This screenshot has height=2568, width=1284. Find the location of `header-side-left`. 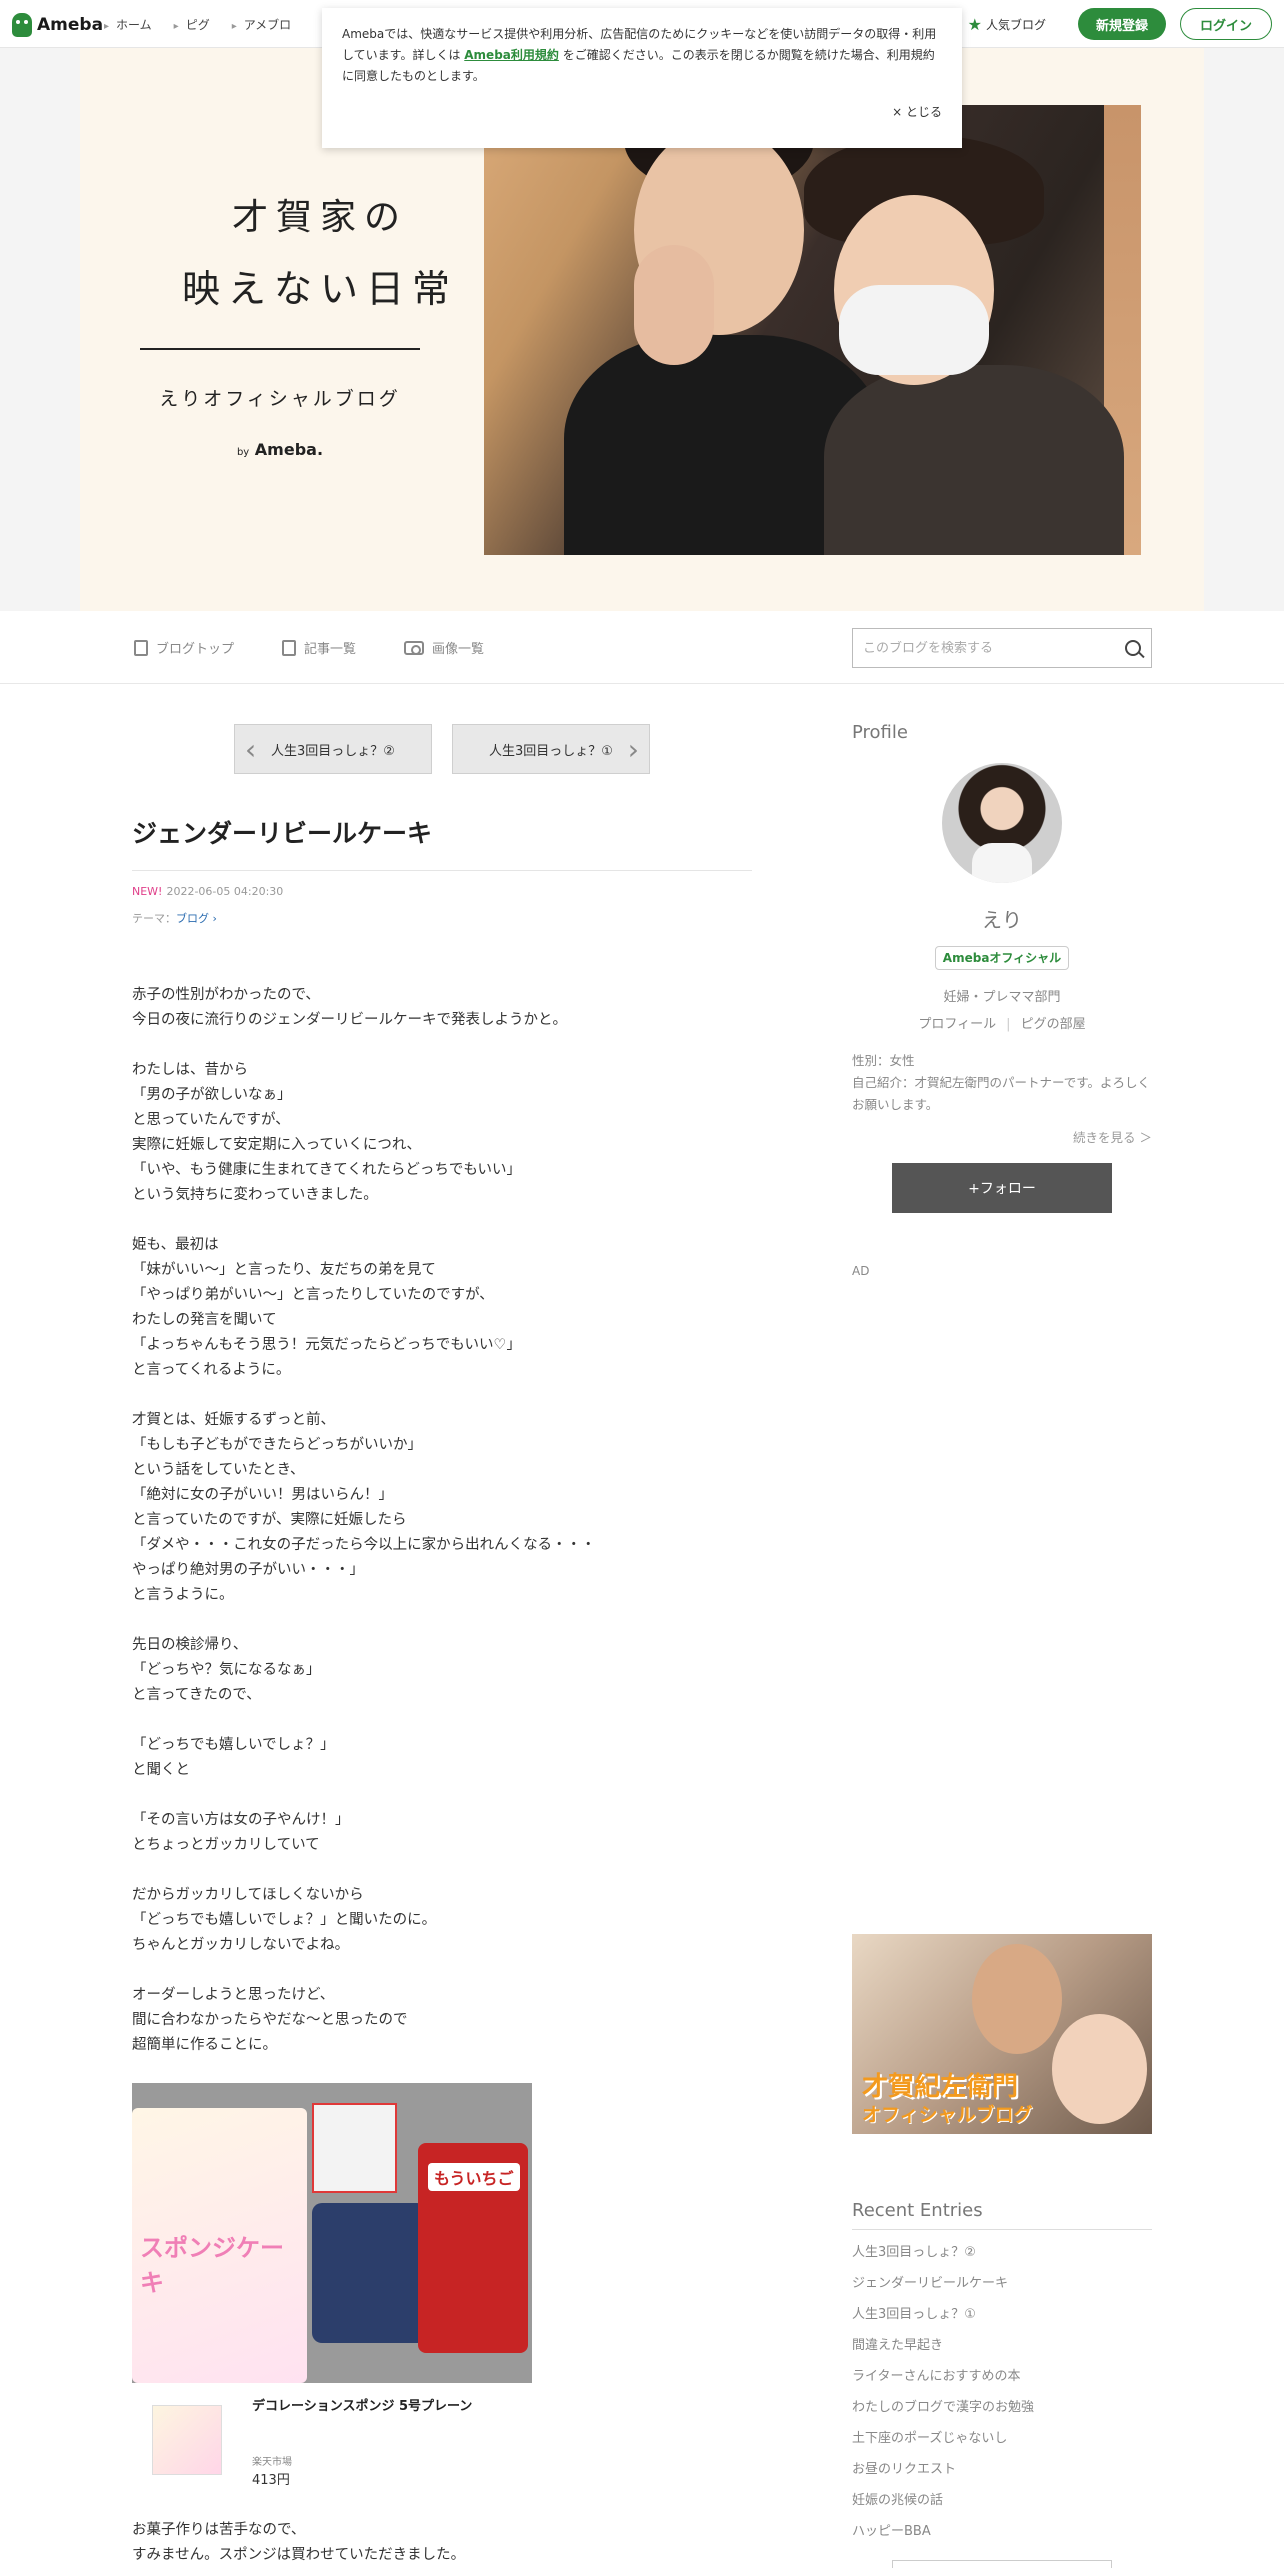

header-side-left is located at coordinates (40, 329).